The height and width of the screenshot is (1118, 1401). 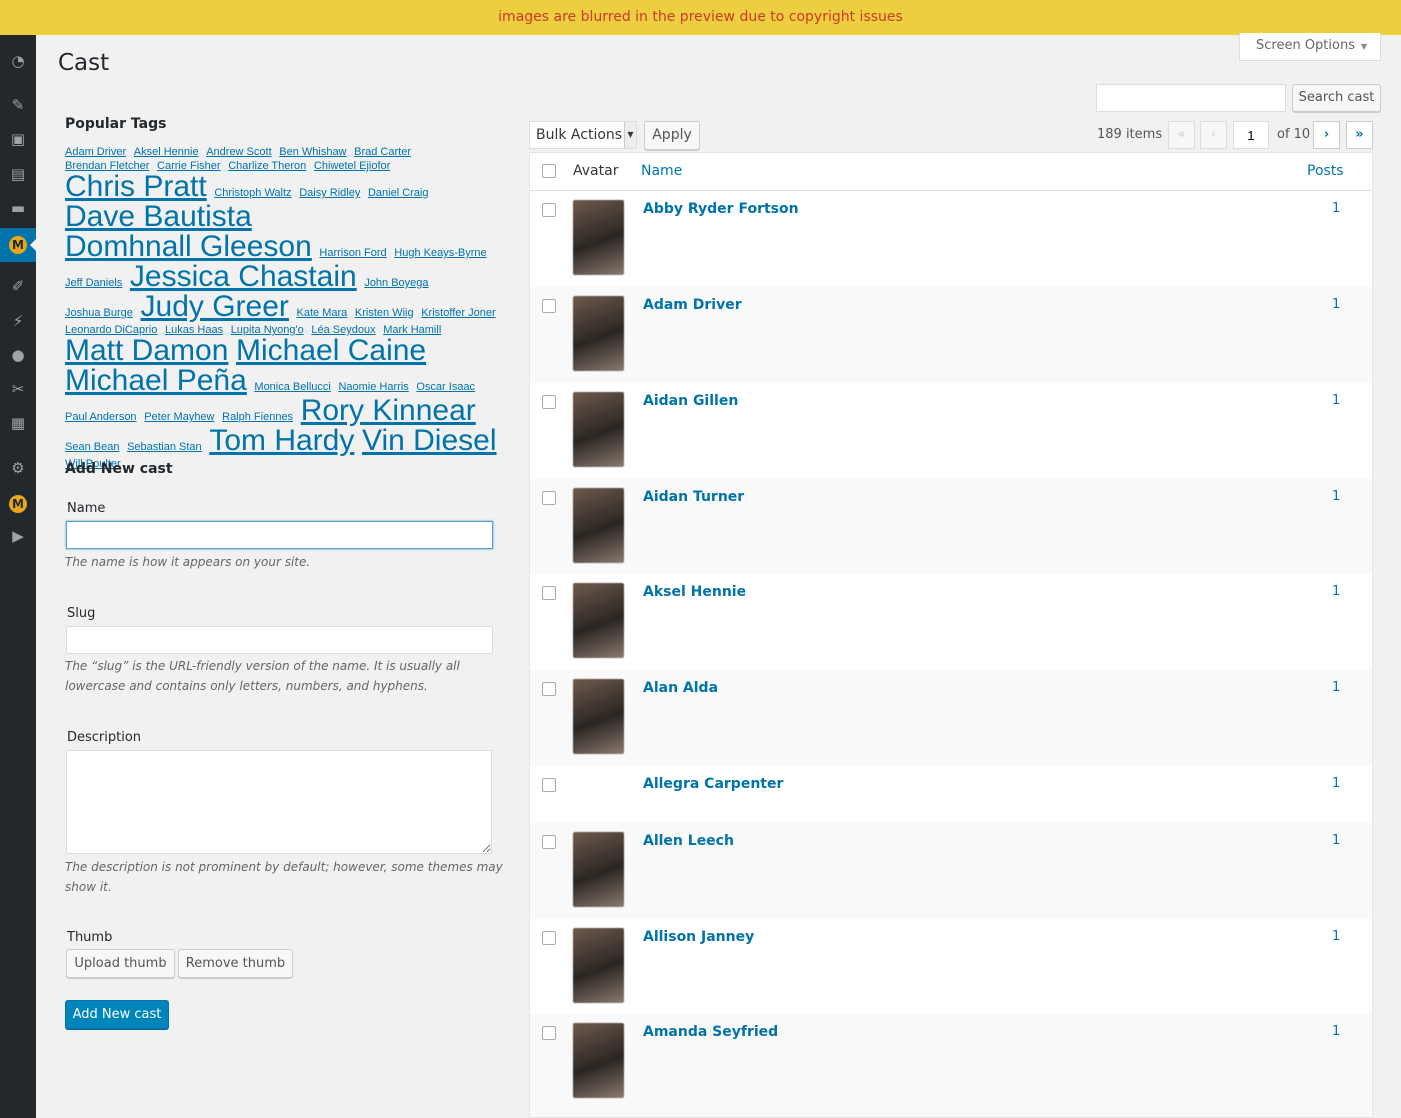 I want to click on apply-button: Apply, so click(x=672, y=135).